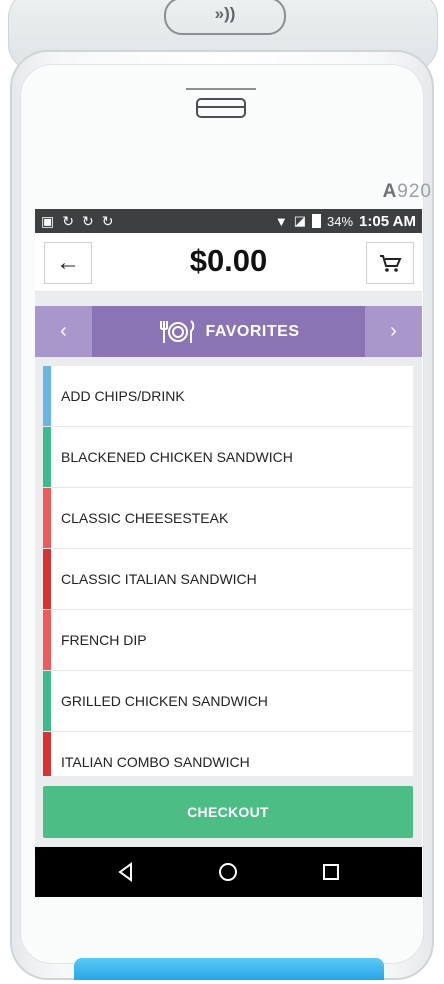 This screenshot has height=984, width=444. I want to click on battery-percent: 34%, so click(340, 221).